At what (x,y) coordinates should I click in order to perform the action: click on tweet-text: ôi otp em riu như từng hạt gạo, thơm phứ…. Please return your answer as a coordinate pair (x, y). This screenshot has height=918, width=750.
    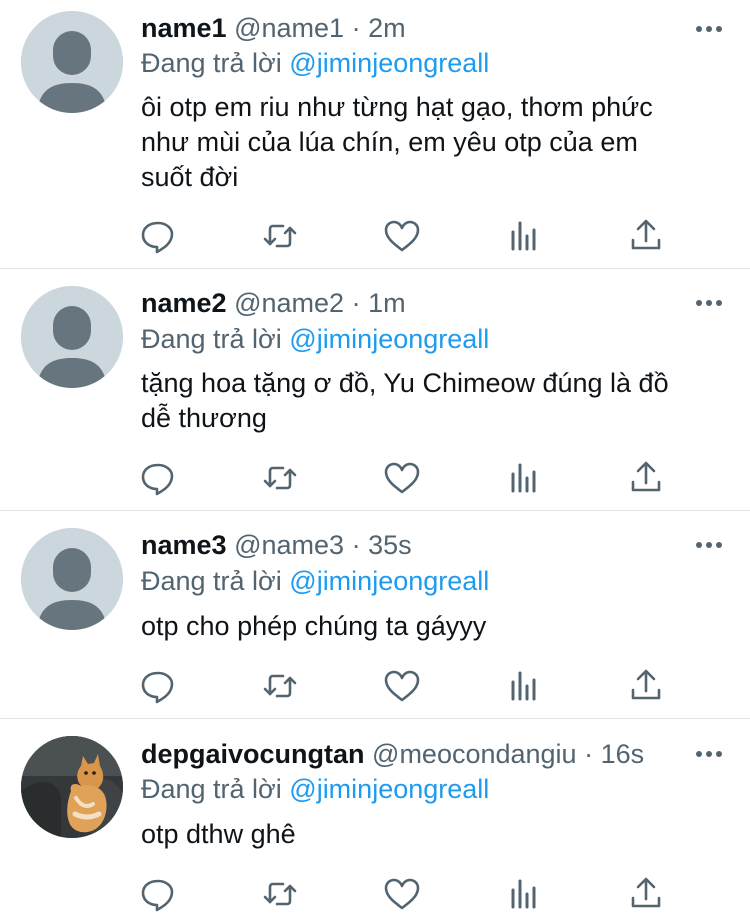
    Looking at the image, I should click on (433, 142).